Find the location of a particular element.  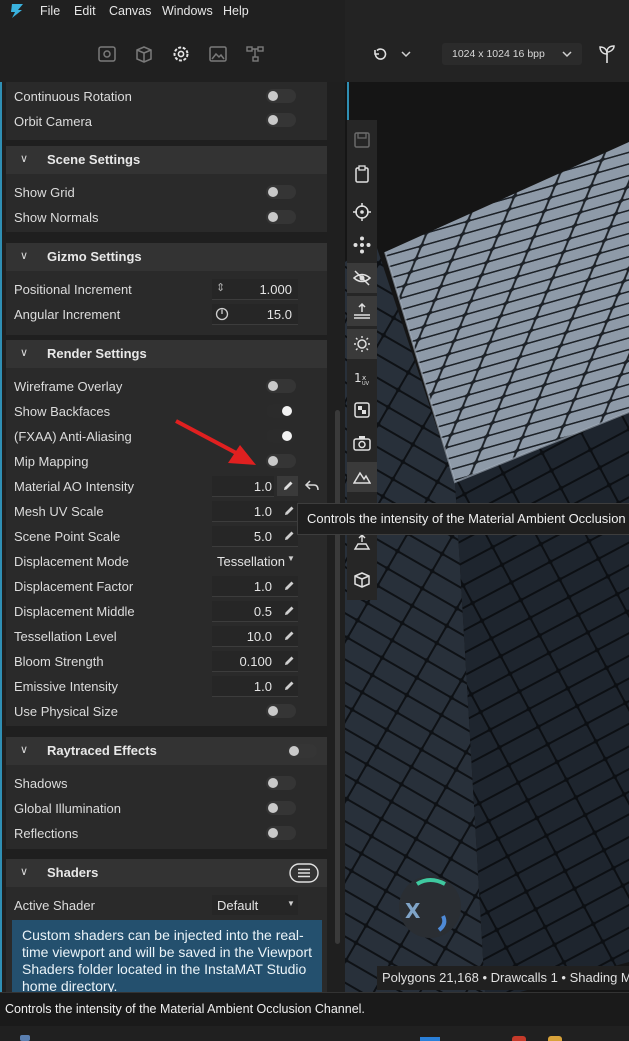

clipboard-icon is located at coordinates (362, 174).